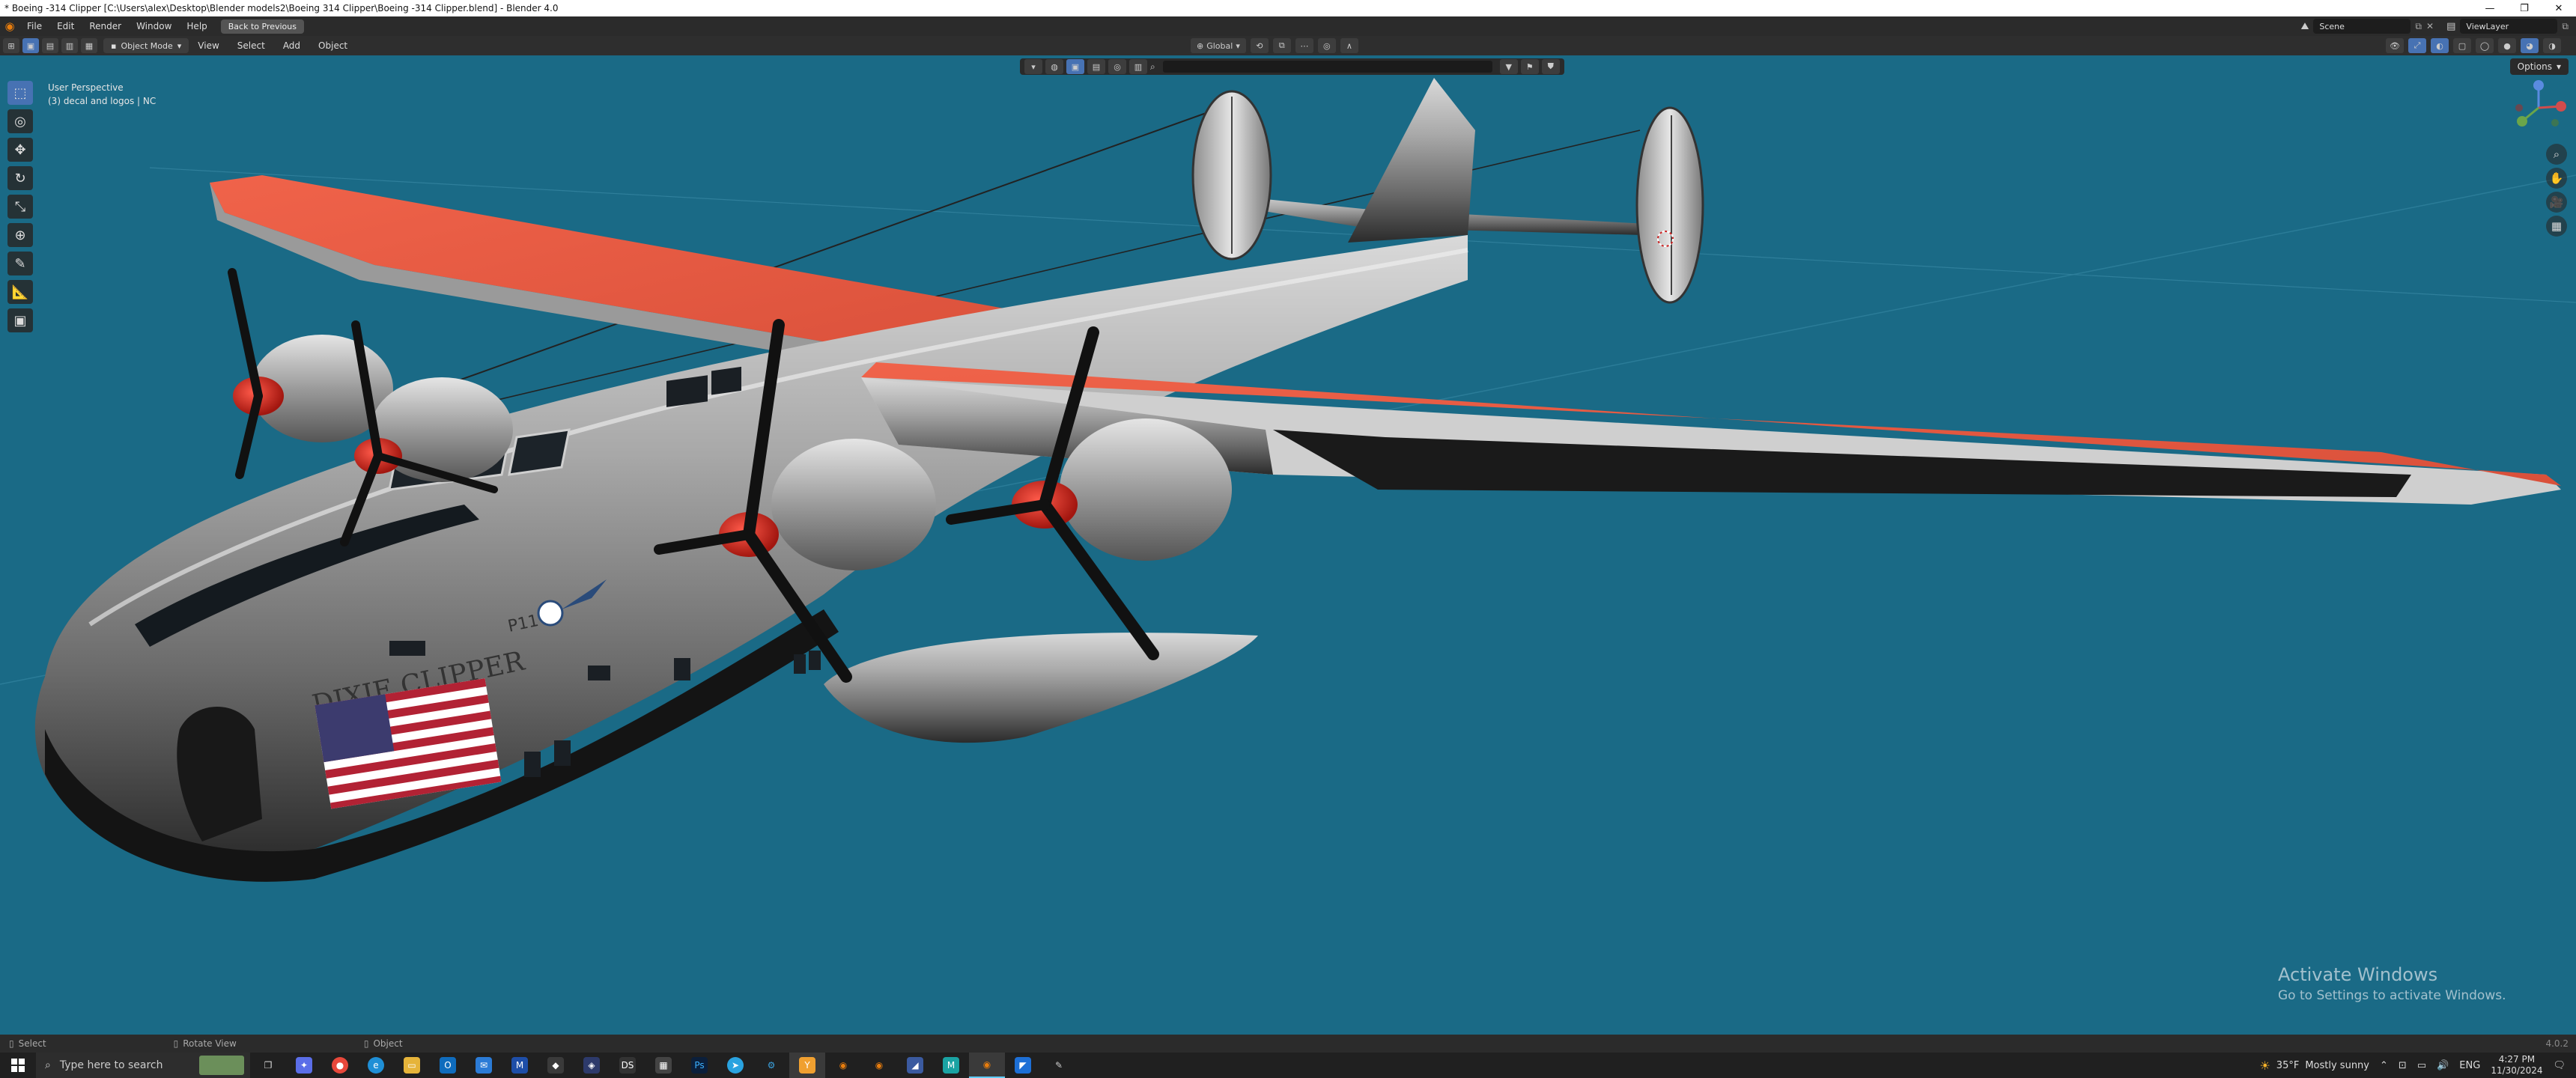 The image size is (2576, 1078). What do you see at coordinates (915, 1065) in the screenshot?
I see `app-icon-5: ◢` at bounding box center [915, 1065].